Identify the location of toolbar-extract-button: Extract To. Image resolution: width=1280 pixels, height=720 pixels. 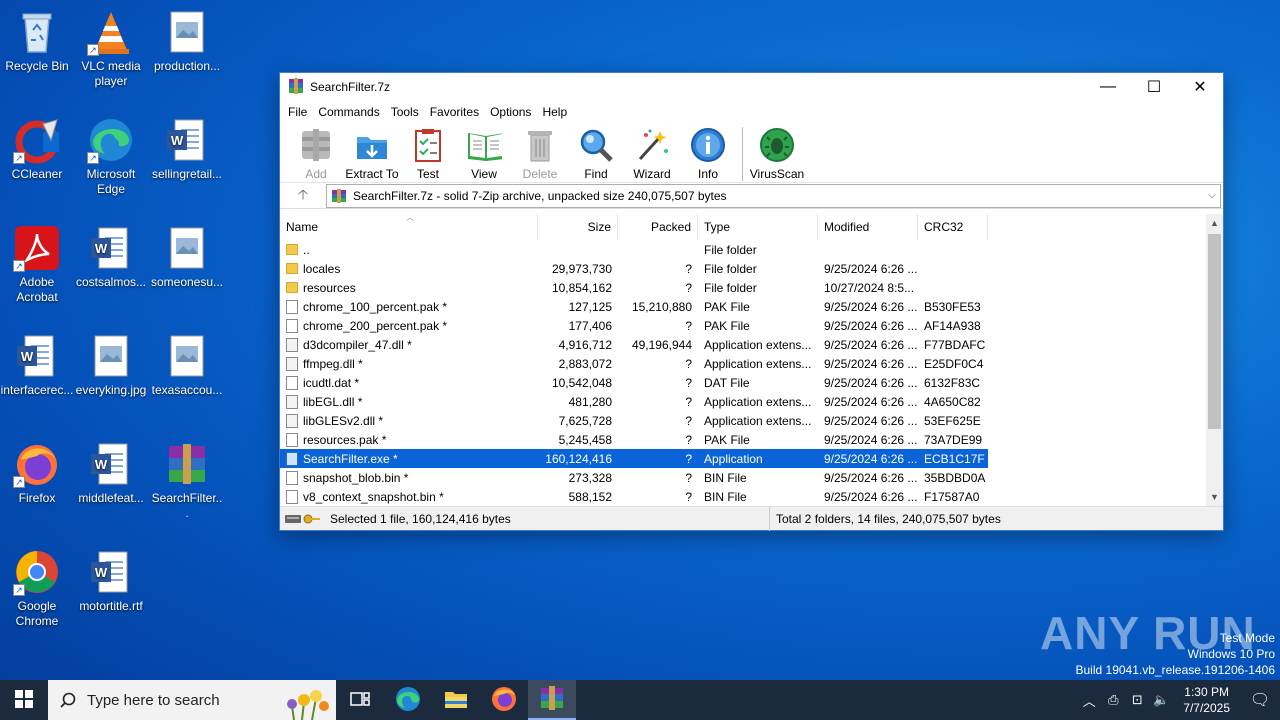
(372, 154).